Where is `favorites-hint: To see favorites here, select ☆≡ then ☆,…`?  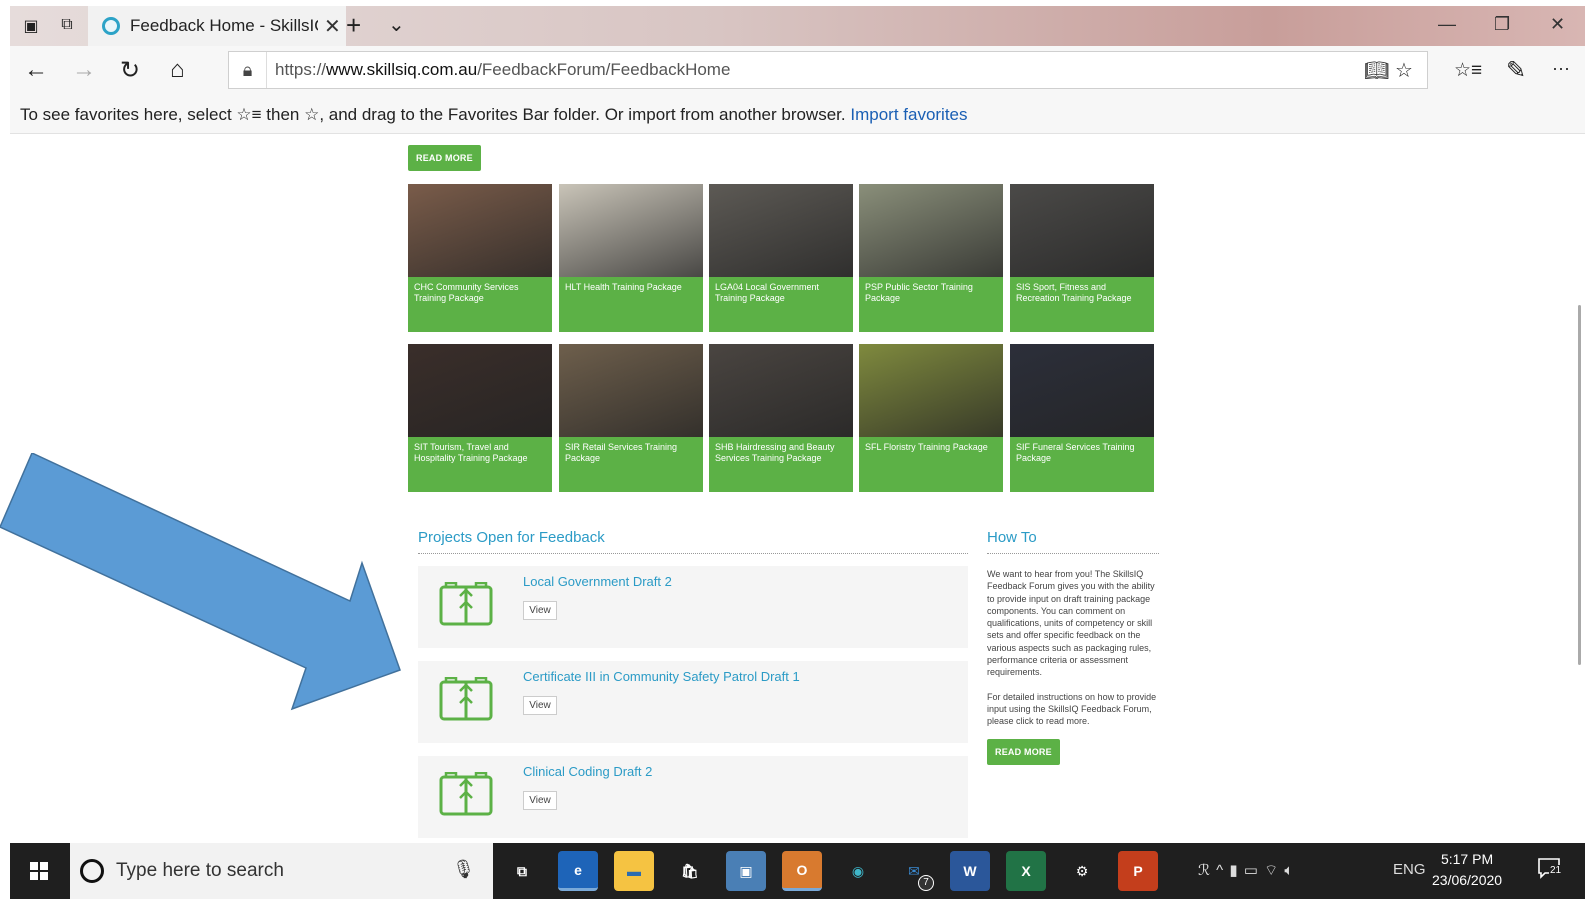 favorites-hint: To see favorites here, select ☆≡ then ☆,… is located at coordinates (433, 114).